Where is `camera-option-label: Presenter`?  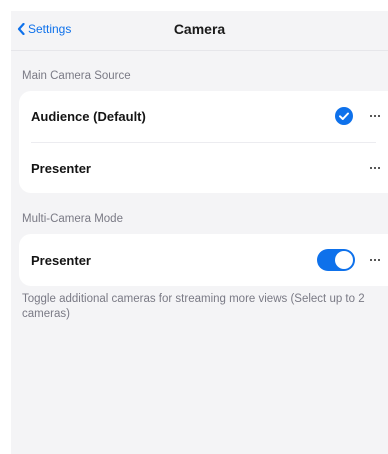
camera-option-label: Presenter is located at coordinates (61, 168).